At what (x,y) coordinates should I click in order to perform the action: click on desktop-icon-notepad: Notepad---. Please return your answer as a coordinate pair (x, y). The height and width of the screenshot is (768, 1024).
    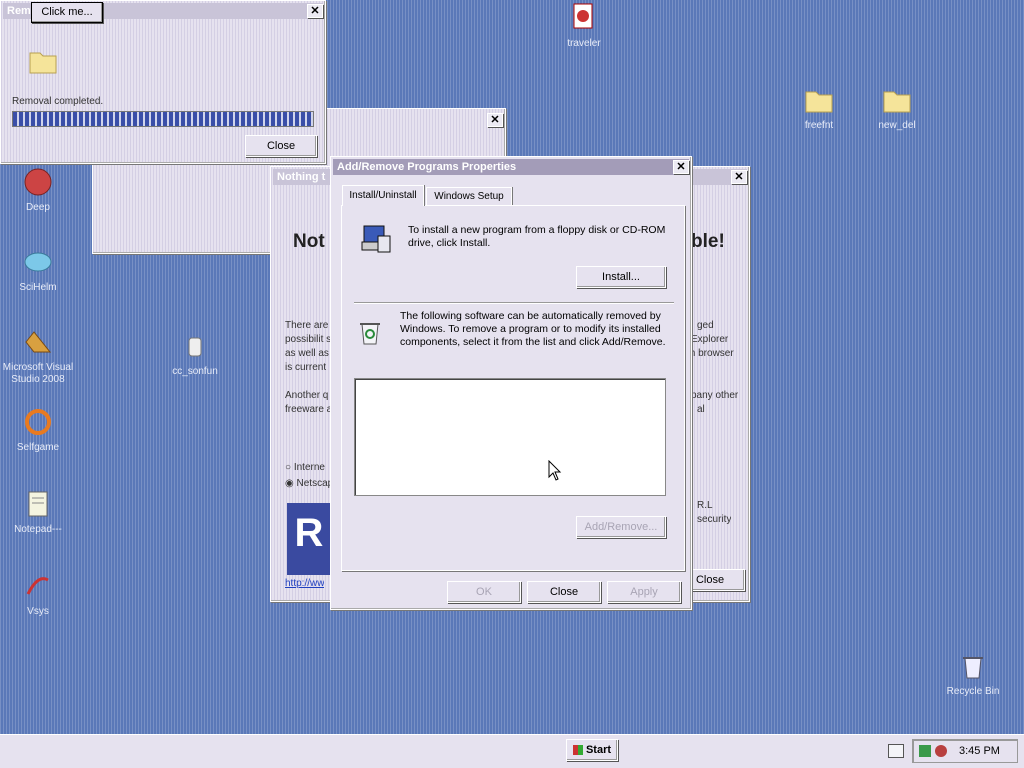
    Looking at the image, I should click on (39, 512).